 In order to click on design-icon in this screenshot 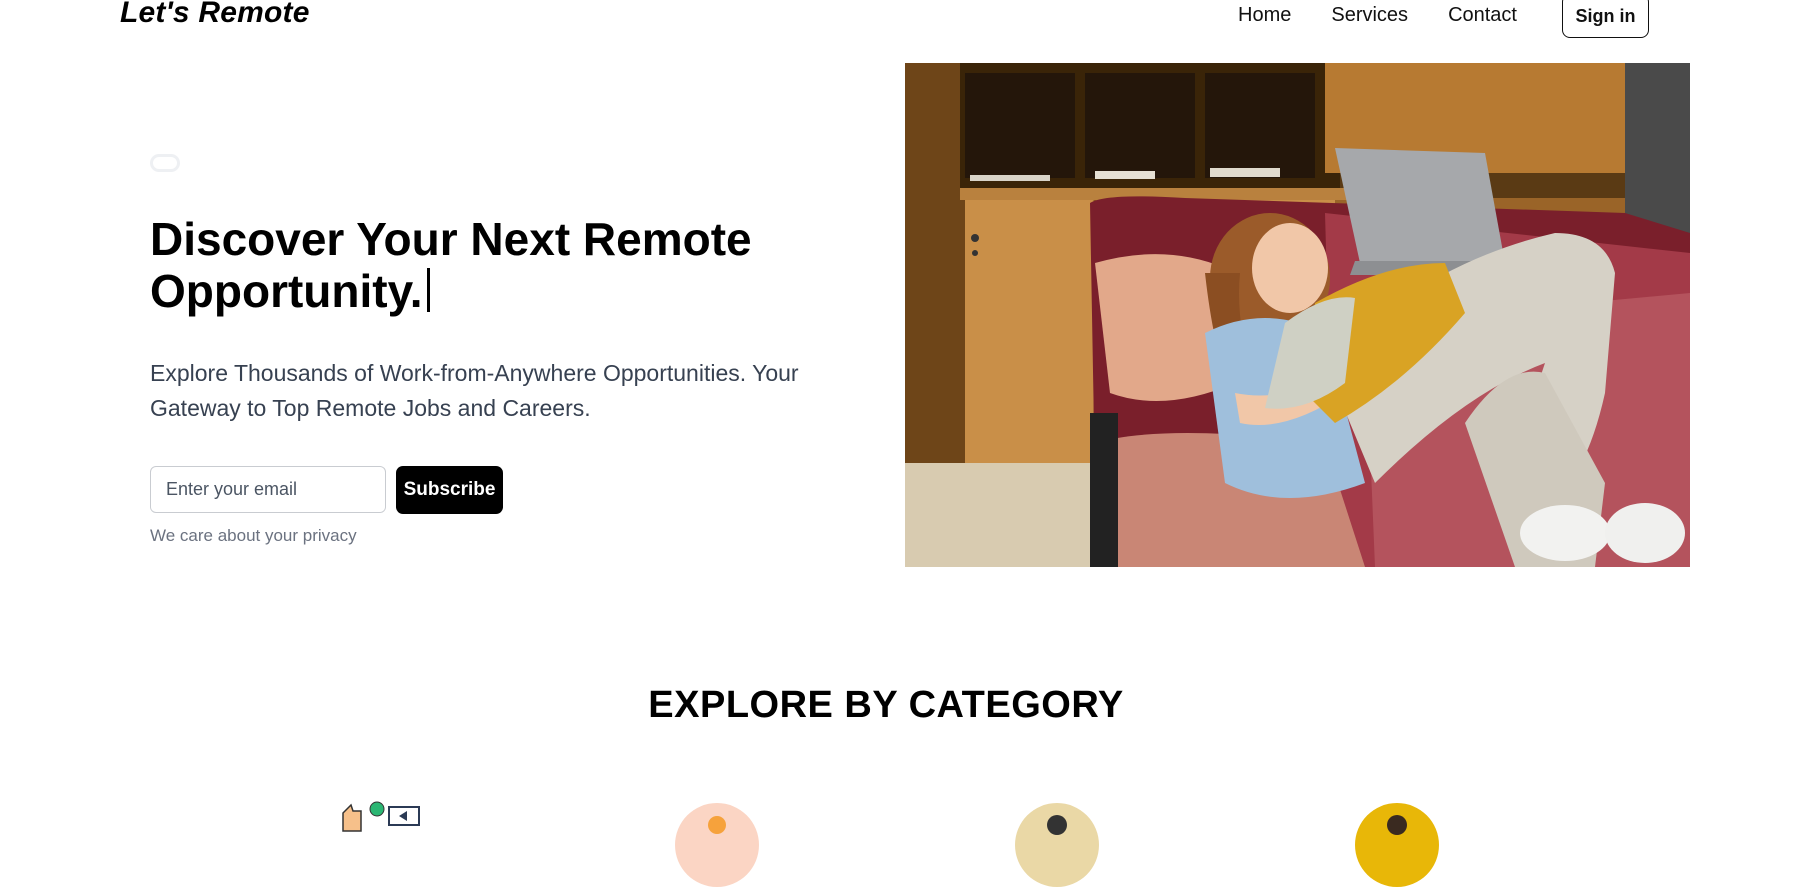, I will do `click(717, 845)`.